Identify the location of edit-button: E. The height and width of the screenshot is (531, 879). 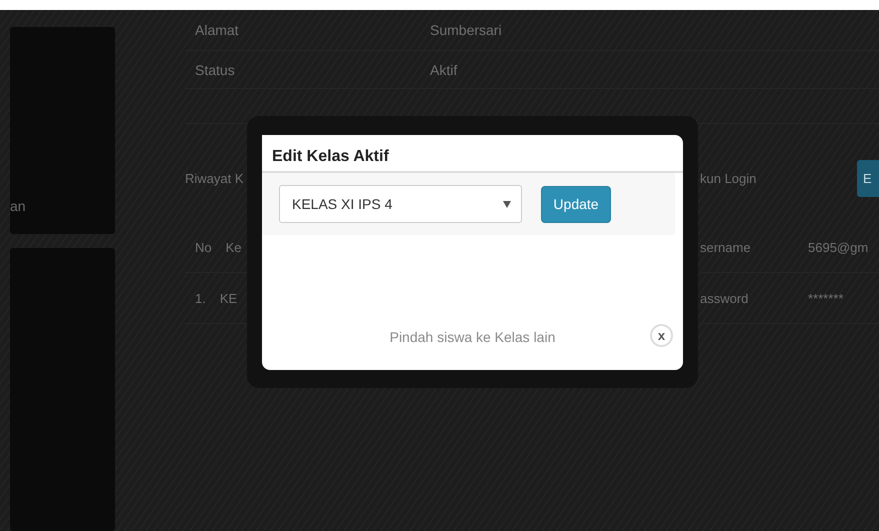
(868, 178).